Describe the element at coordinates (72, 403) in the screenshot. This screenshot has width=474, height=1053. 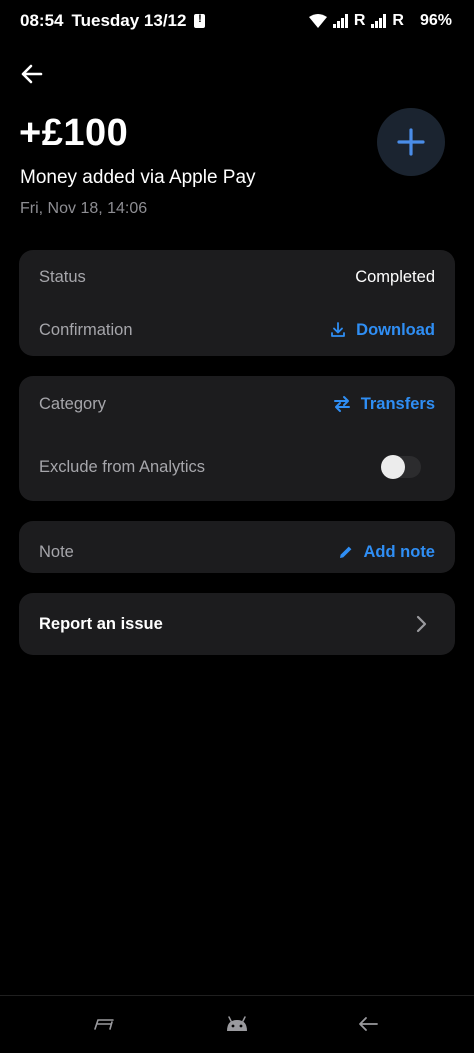
I see `category-label: Category` at that location.